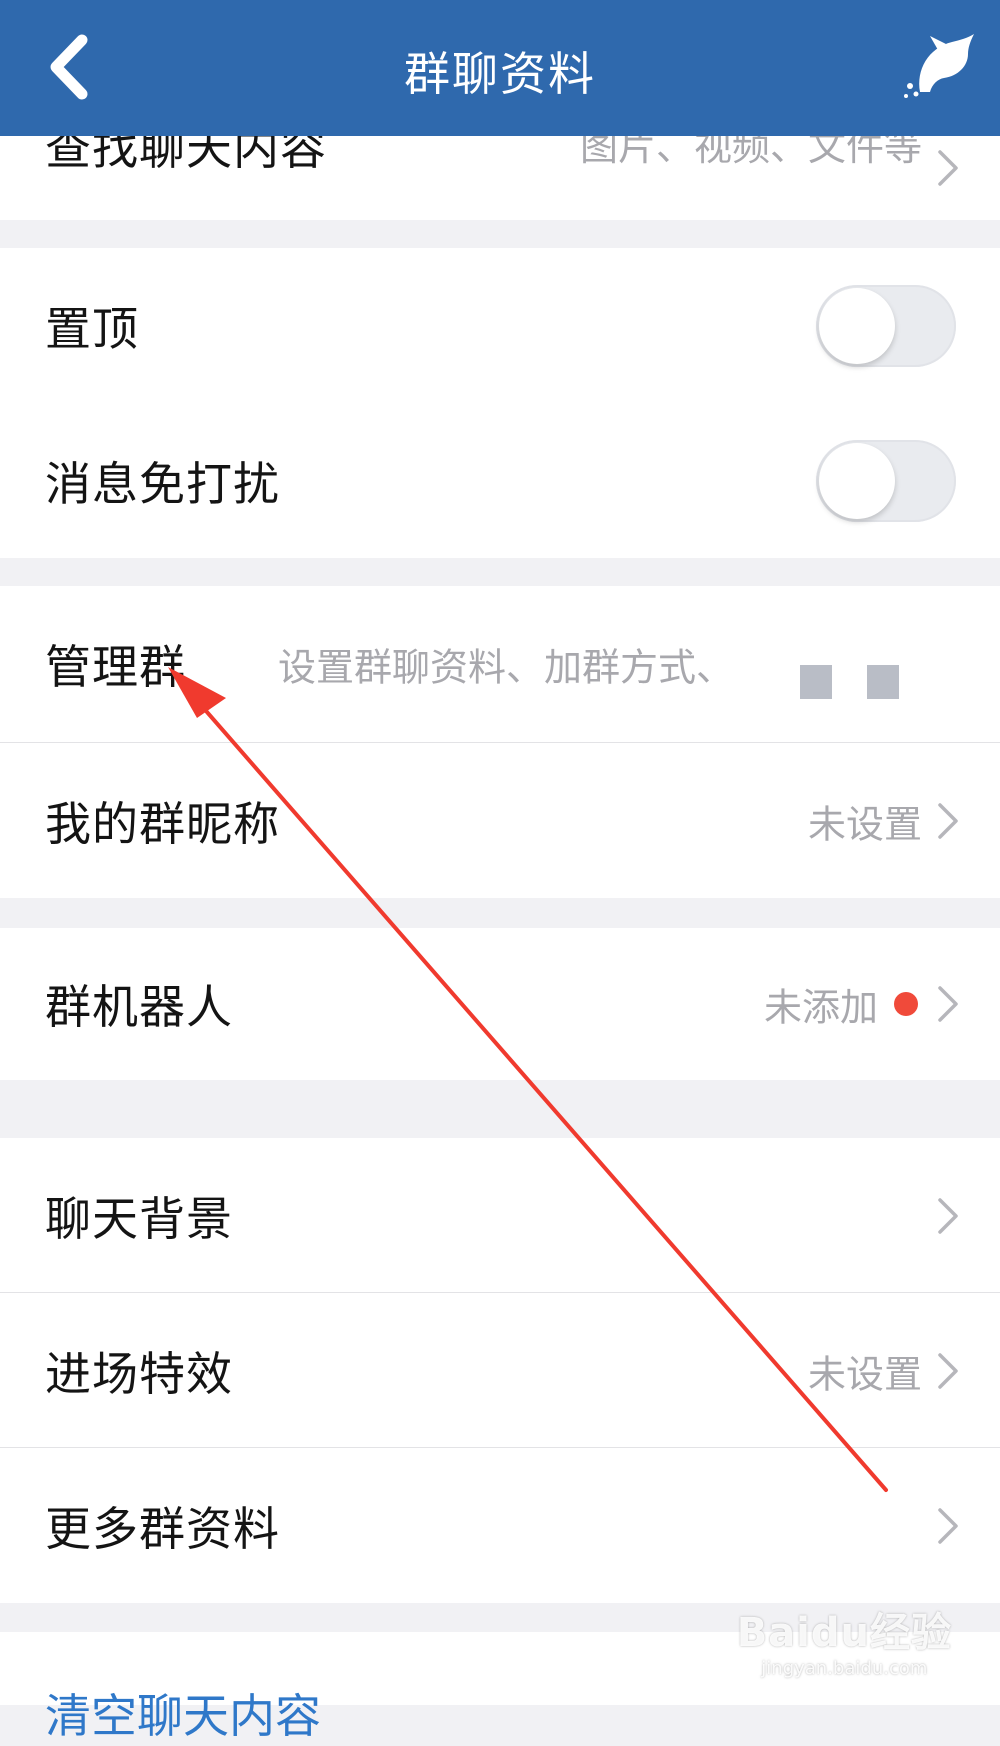 This screenshot has width=1000, height=1746. What do you see at coordinates (500, 1215) in the screenshot?
I see `chat-background-row: 聊天背景` at bounding box center [500, 1215].